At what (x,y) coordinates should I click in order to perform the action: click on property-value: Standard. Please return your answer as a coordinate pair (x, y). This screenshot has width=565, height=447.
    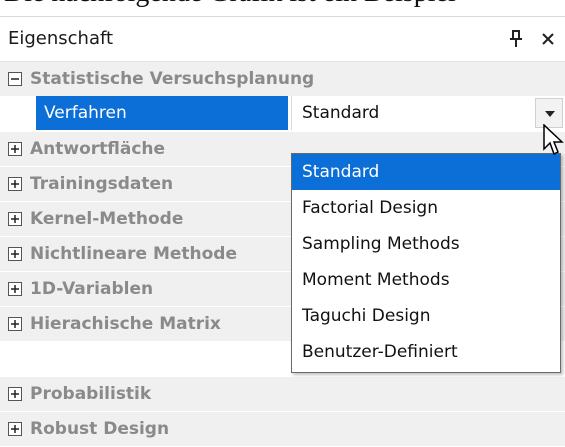
    Looking at the image, I should click on (341, 113).